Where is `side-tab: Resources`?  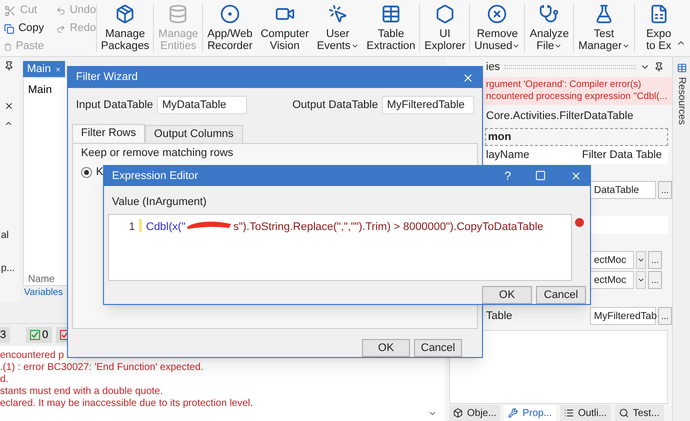
side-tab: Resources is located at coordinates (681, 101).